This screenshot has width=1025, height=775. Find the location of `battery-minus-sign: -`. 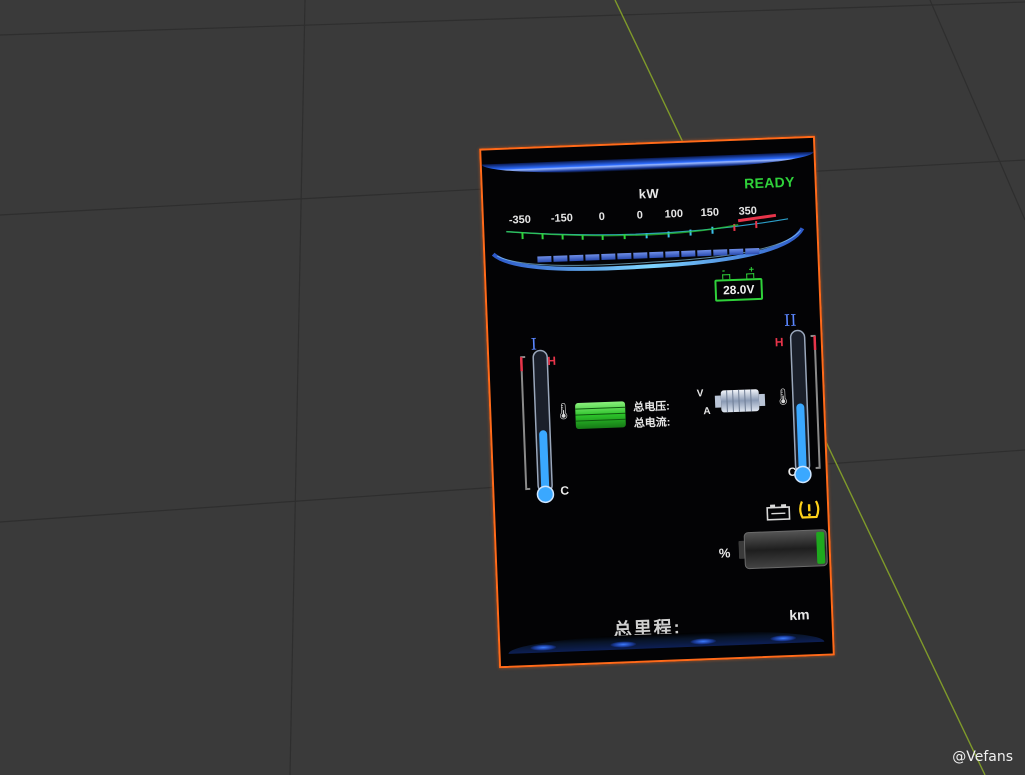

battery-minus-sign: - is located at coordinates (723, 270).